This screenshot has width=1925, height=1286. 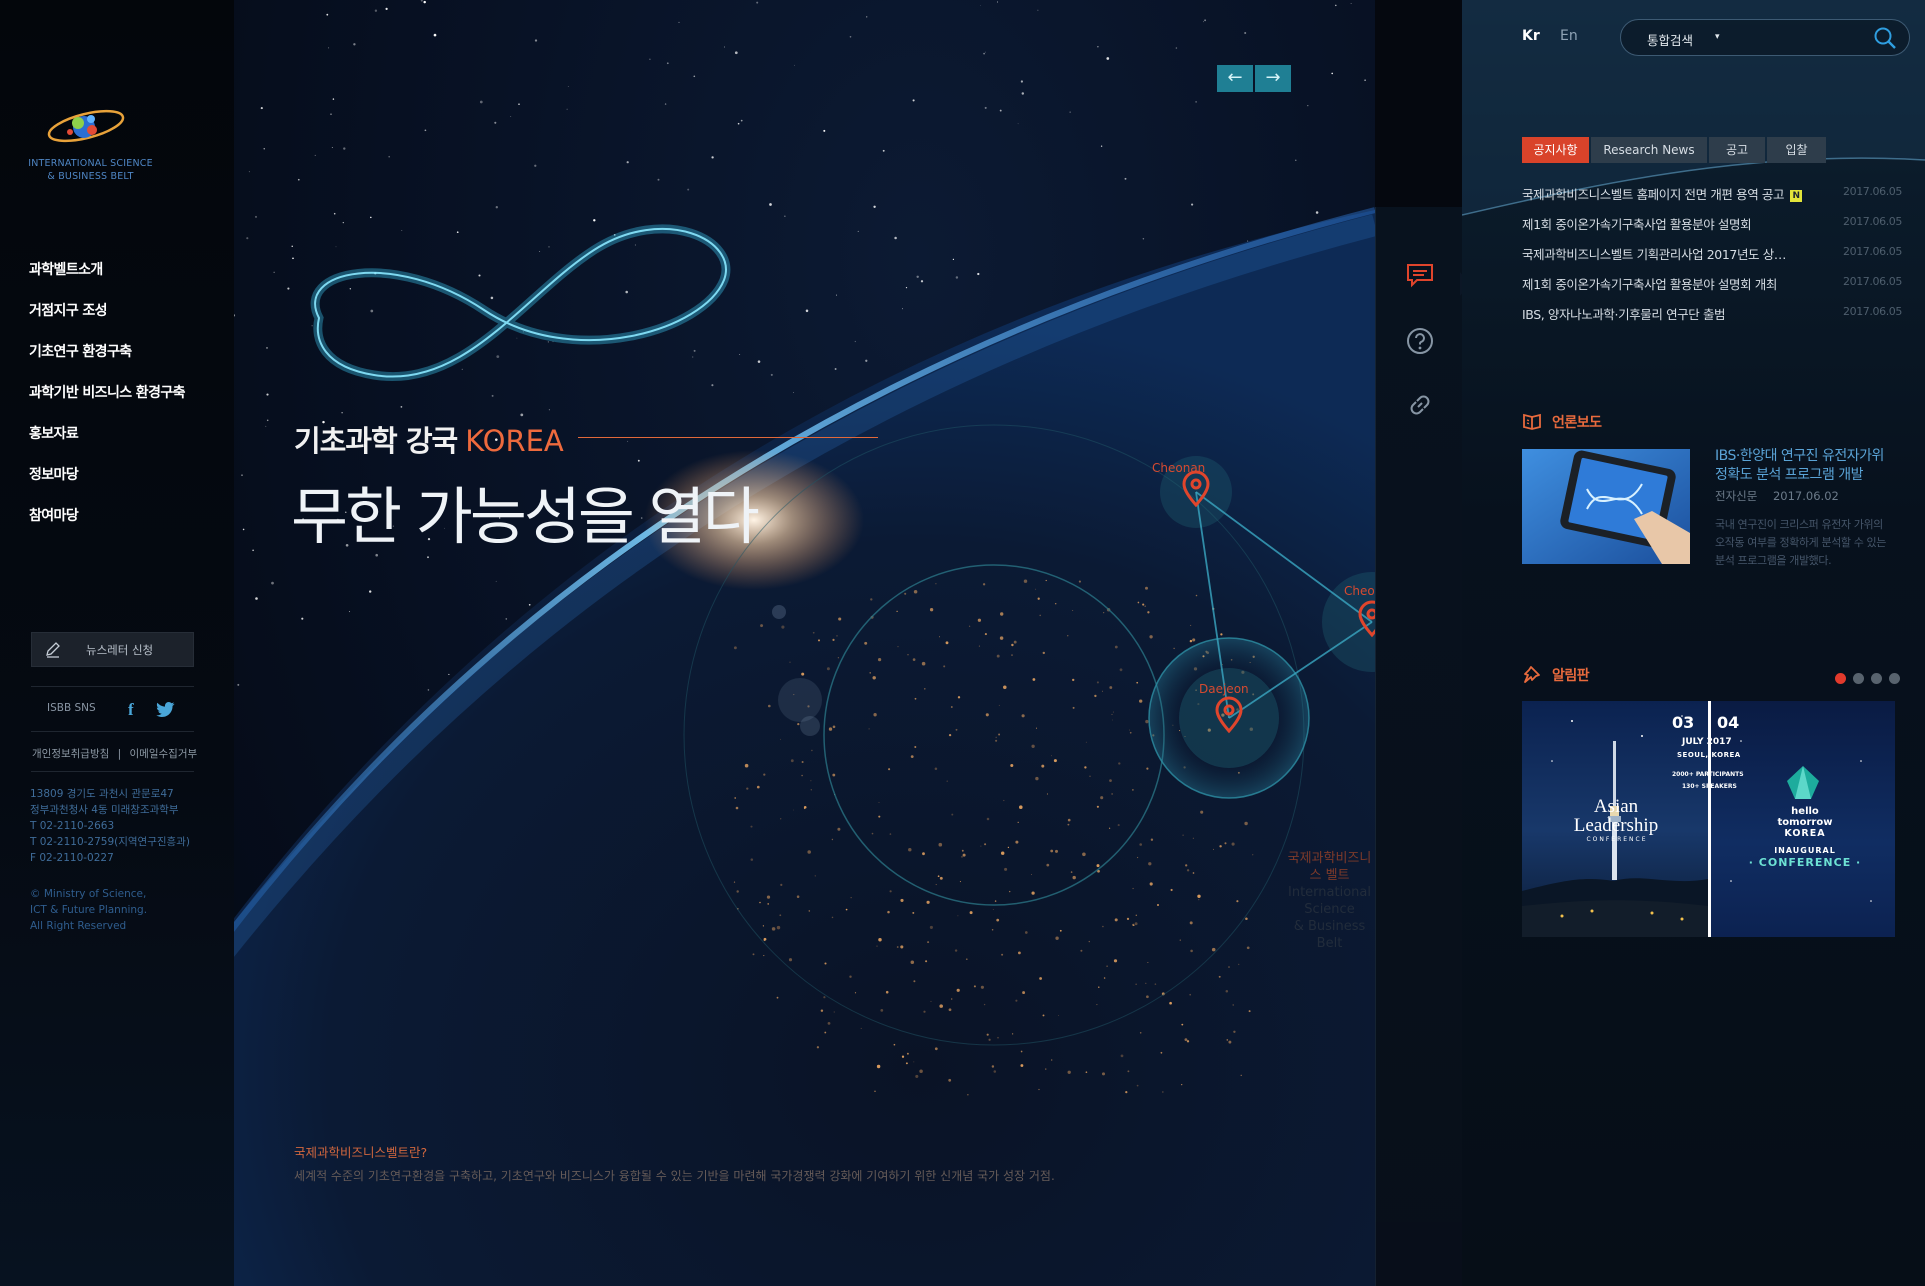 What do you see at coordinates (1805, 862) in the screenshot?
I see `banner-conference-2: · CONFERENCE ·` at bounding box center [1805, 862].